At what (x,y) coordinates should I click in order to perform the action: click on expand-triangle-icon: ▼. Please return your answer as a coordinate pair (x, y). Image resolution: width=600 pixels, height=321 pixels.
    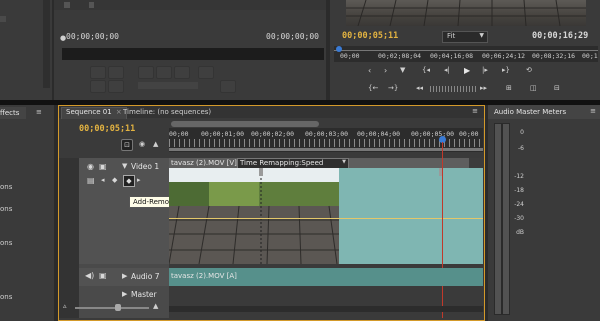
    Looking at the image, I should click on (124, 166).